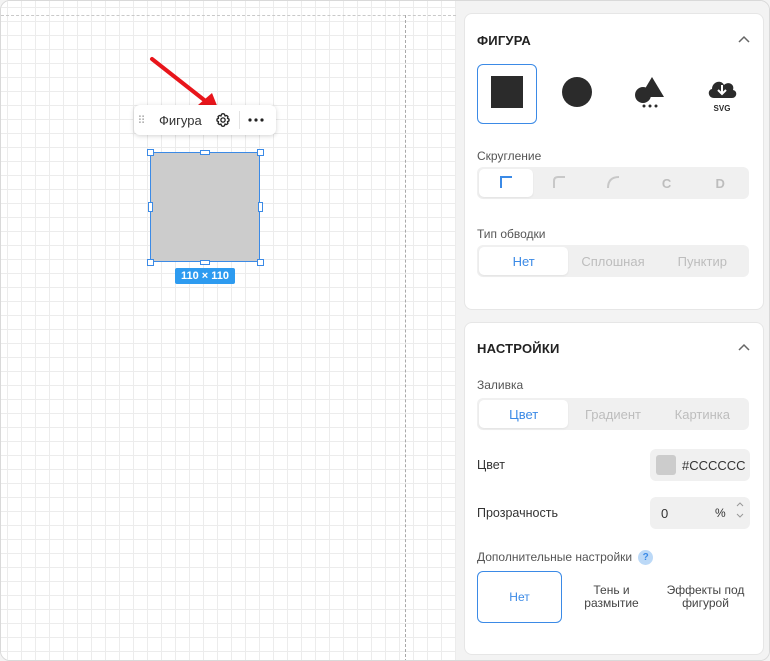 The width and height of the screenshot is (770, 661). What do you see at coordinates (666, 465) in the screenshot?
I see `color-swatch` at bounding box center [666, 465].